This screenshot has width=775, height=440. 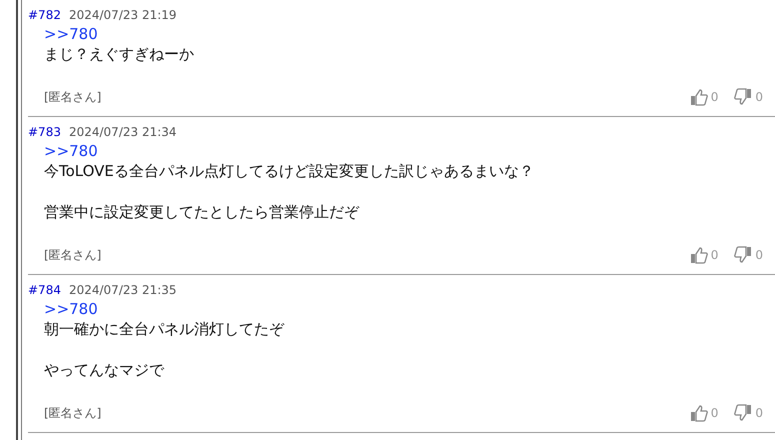 What do you see at coordinates (104, 370) in the screenshot?
I see `post-text: やってんなマジで` at bounding box center [104, 370].